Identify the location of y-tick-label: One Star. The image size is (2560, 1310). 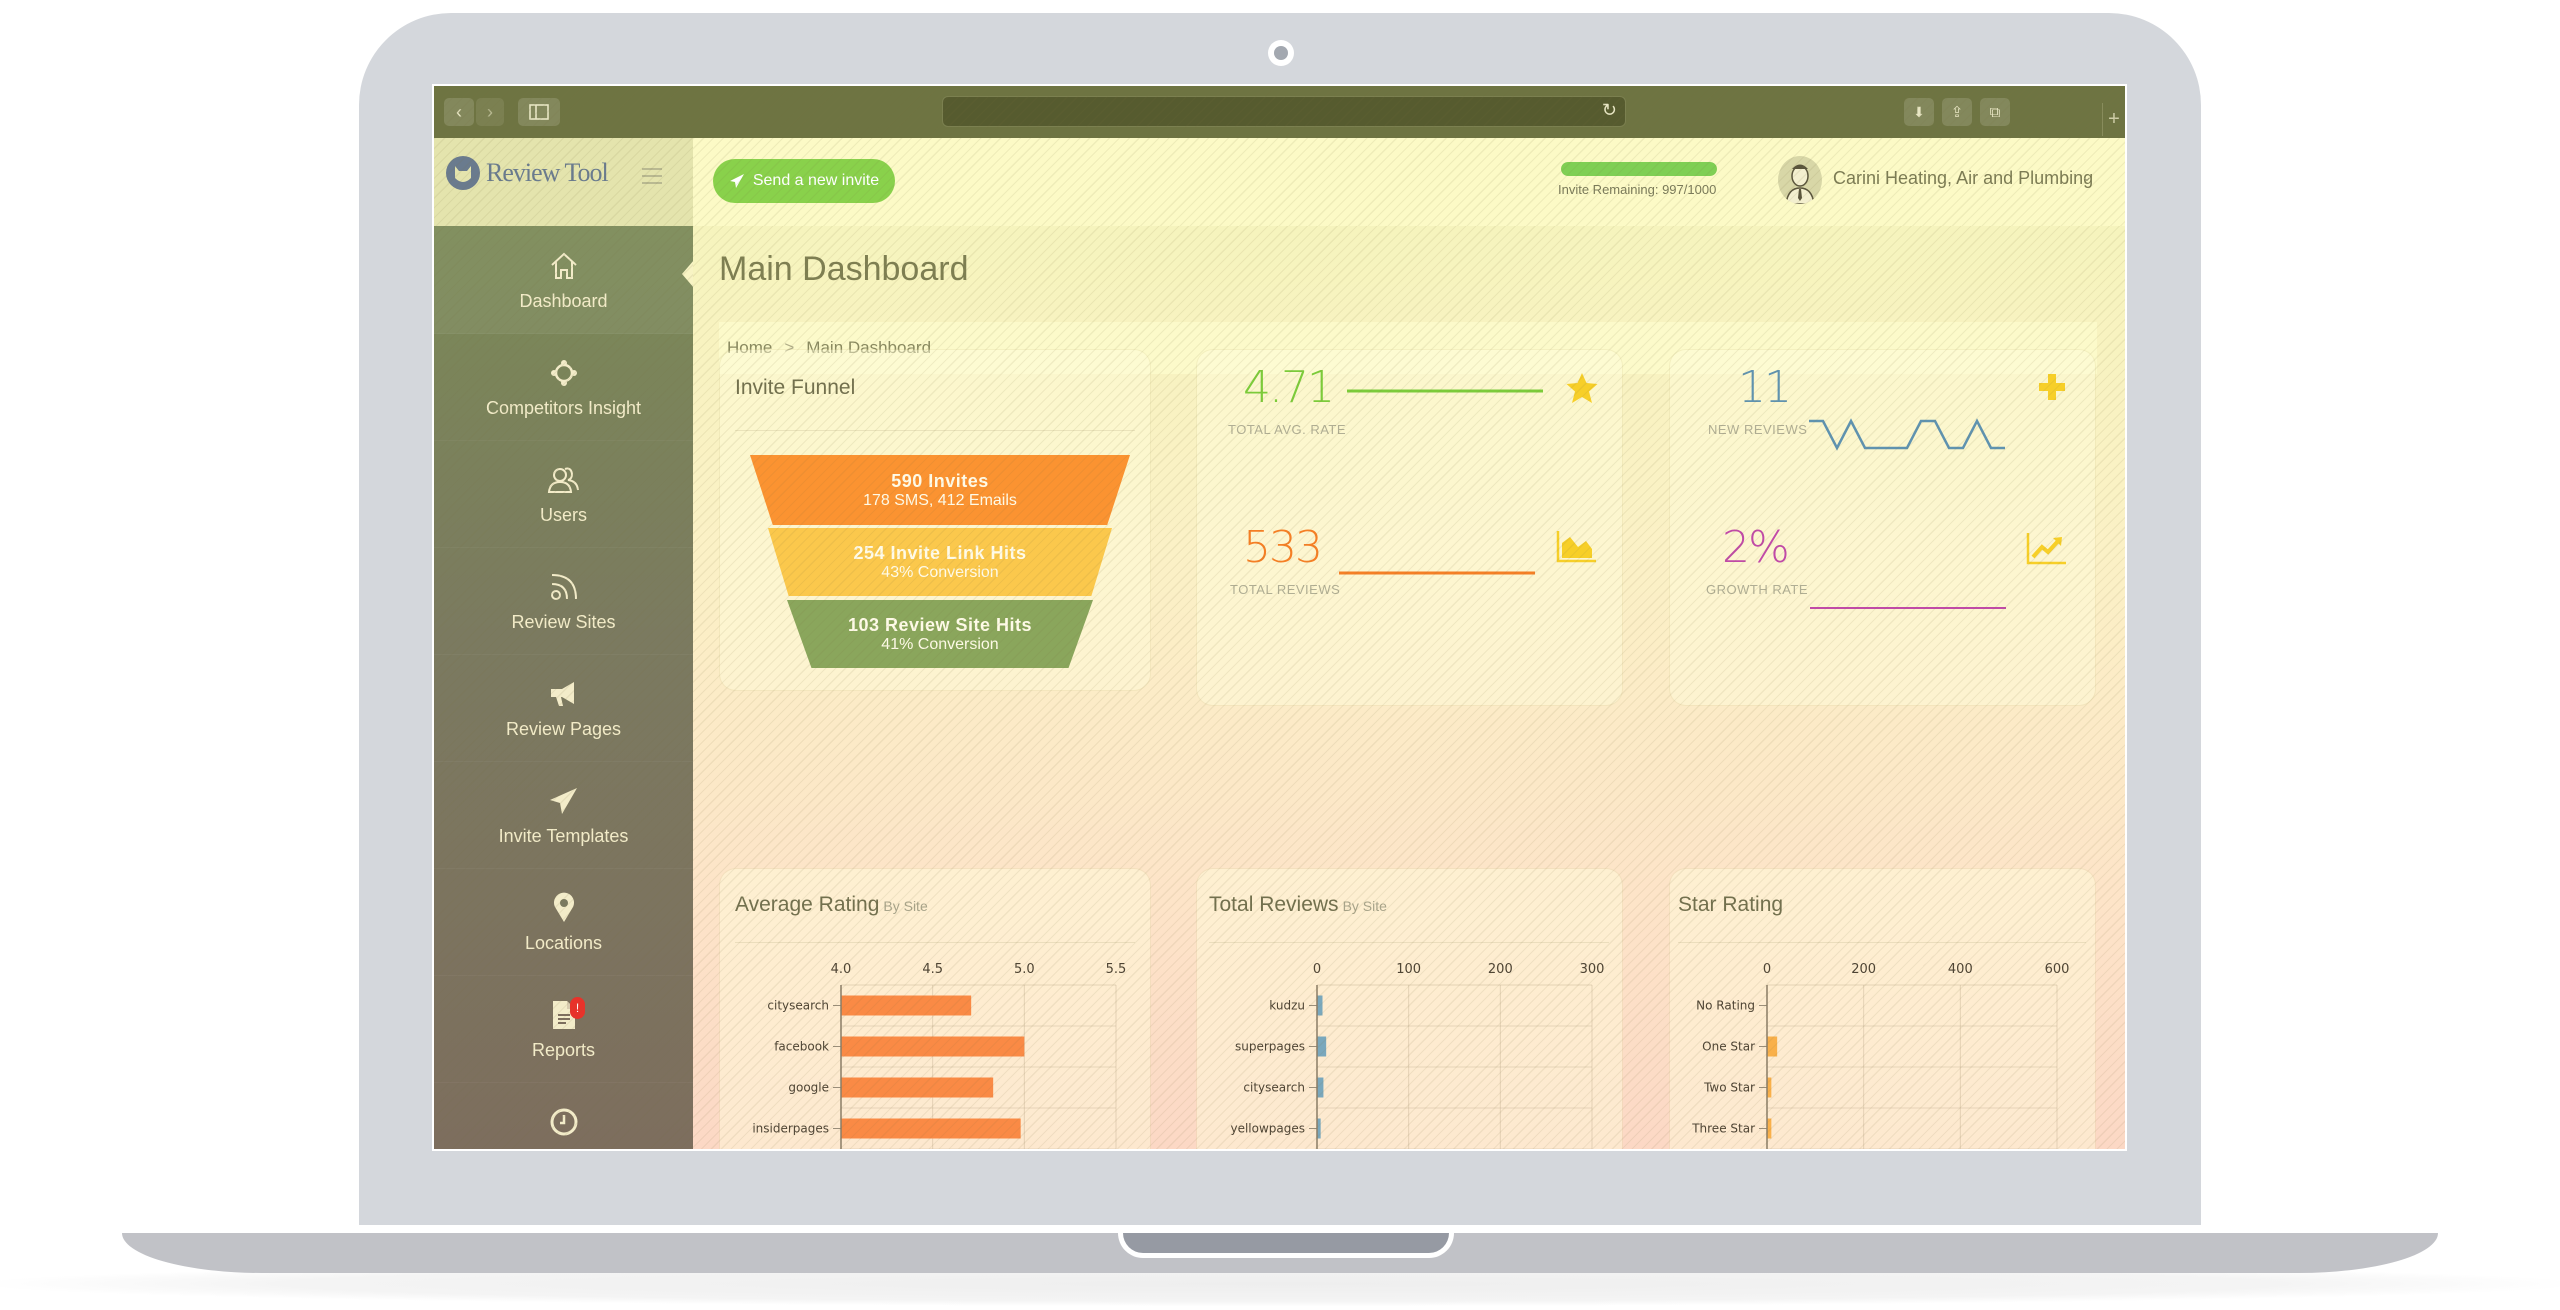
(1728, 1047).